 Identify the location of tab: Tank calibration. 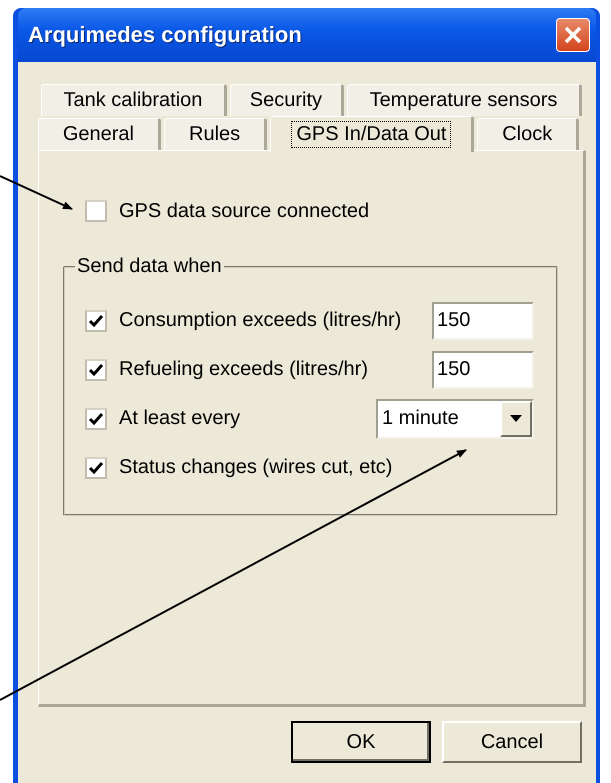
(134, 100).